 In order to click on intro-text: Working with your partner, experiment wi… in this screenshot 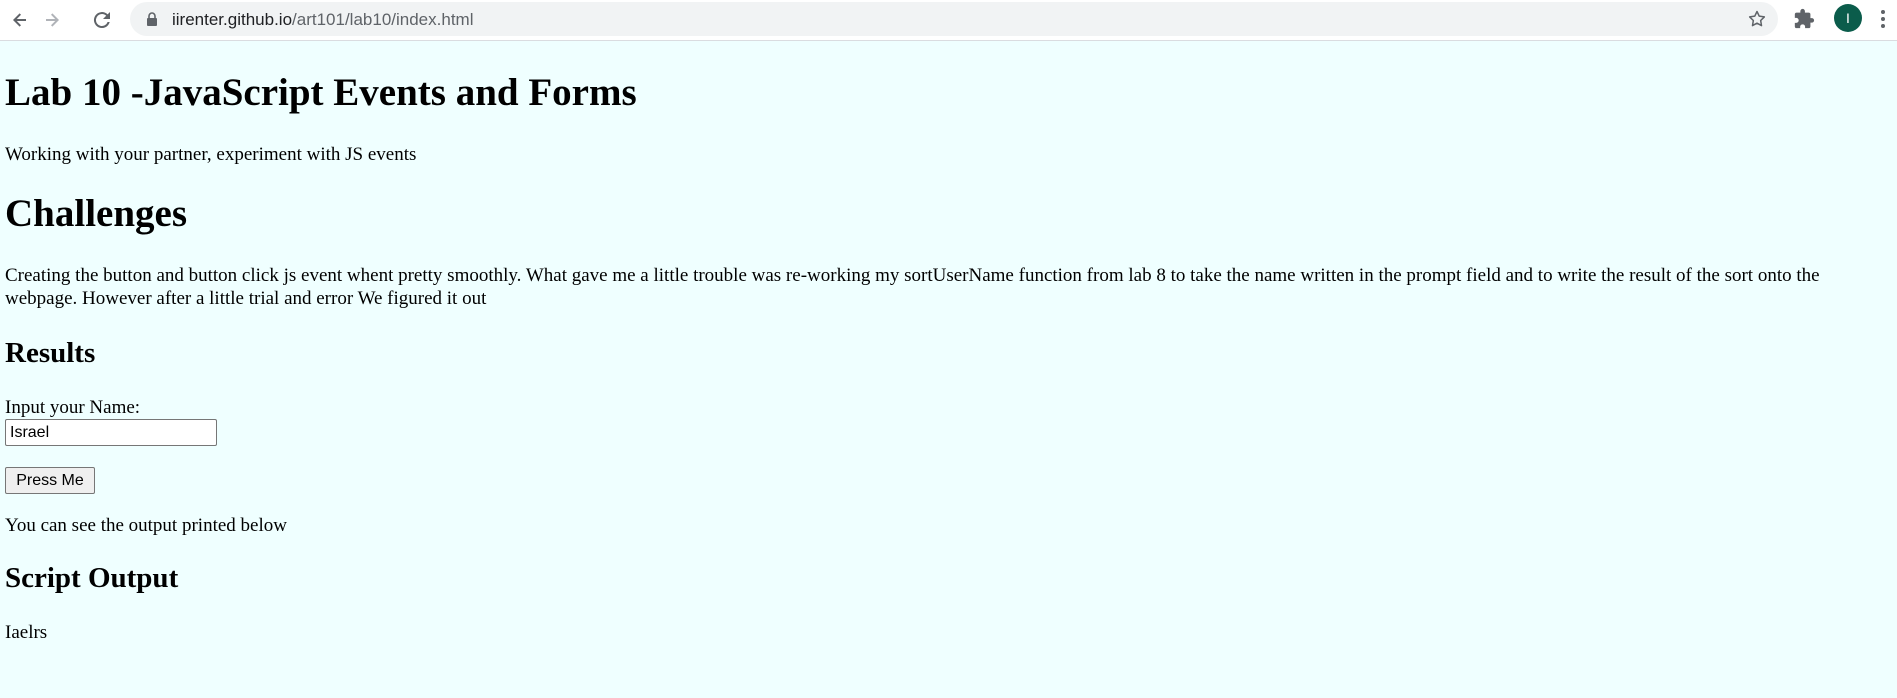, I will do `click(211, 154)`.